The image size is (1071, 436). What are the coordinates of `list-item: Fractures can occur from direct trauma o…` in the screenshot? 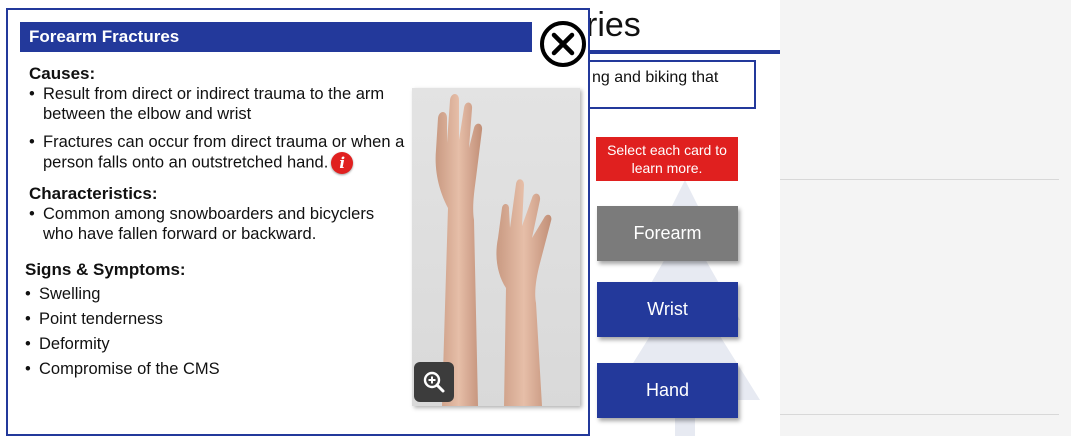 It's located at (218, 153).